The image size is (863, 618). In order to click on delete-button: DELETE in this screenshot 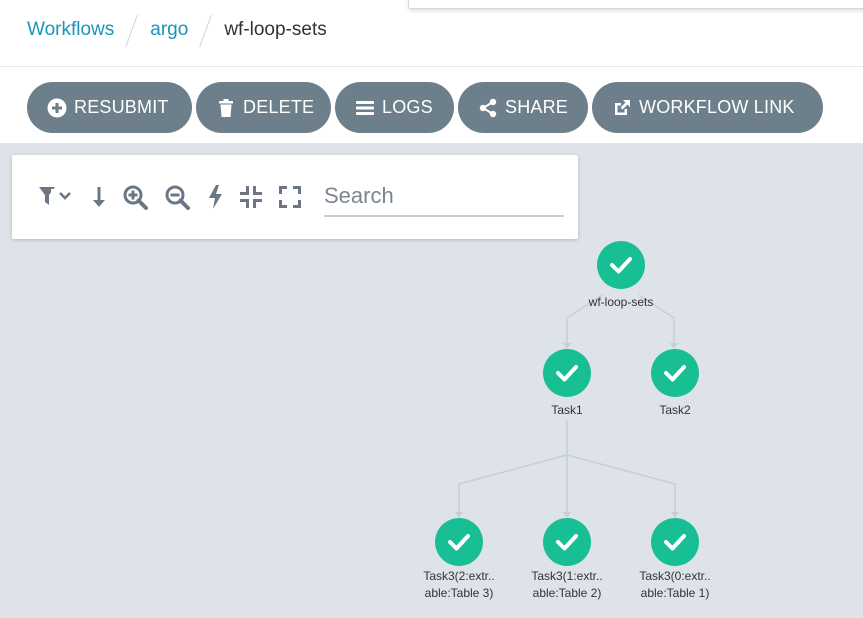, I will do `click(263, 107)`.